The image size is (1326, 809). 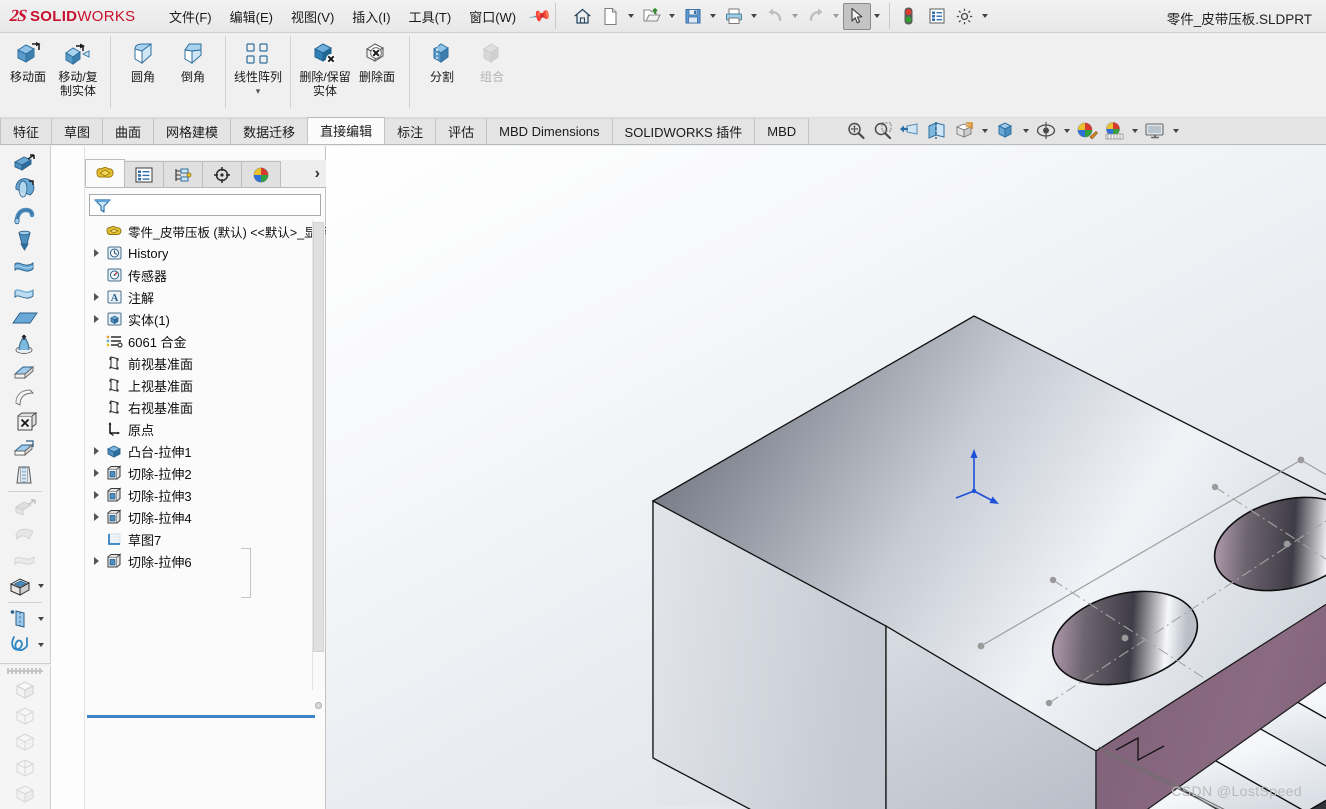 I want to click on draft-icon, so click(x=25, y=475).